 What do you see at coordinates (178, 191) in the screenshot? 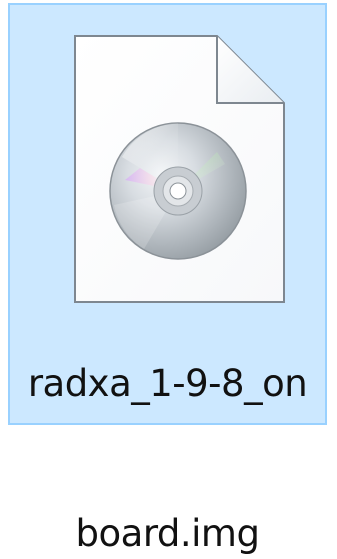
I see `optical-disc-icon` at bounding box center [178, 191].